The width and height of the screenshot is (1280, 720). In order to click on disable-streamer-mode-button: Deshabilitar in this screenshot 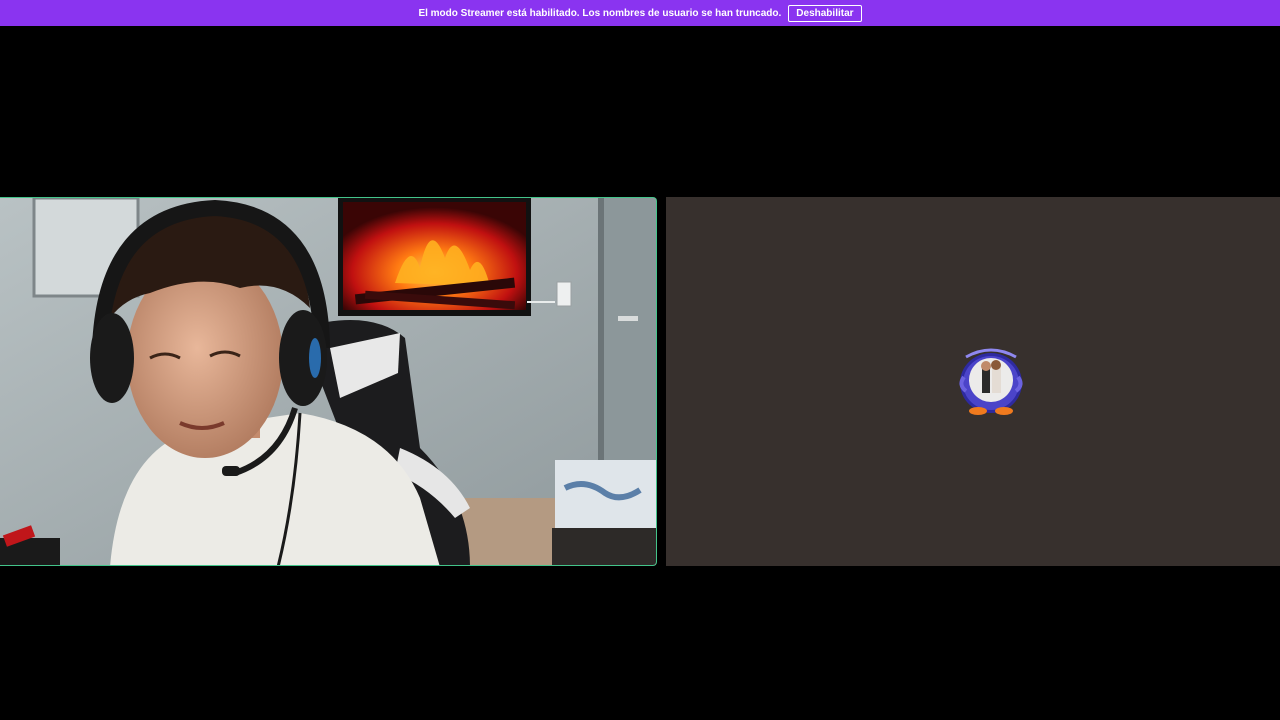, I will do `click(825, 13)`.